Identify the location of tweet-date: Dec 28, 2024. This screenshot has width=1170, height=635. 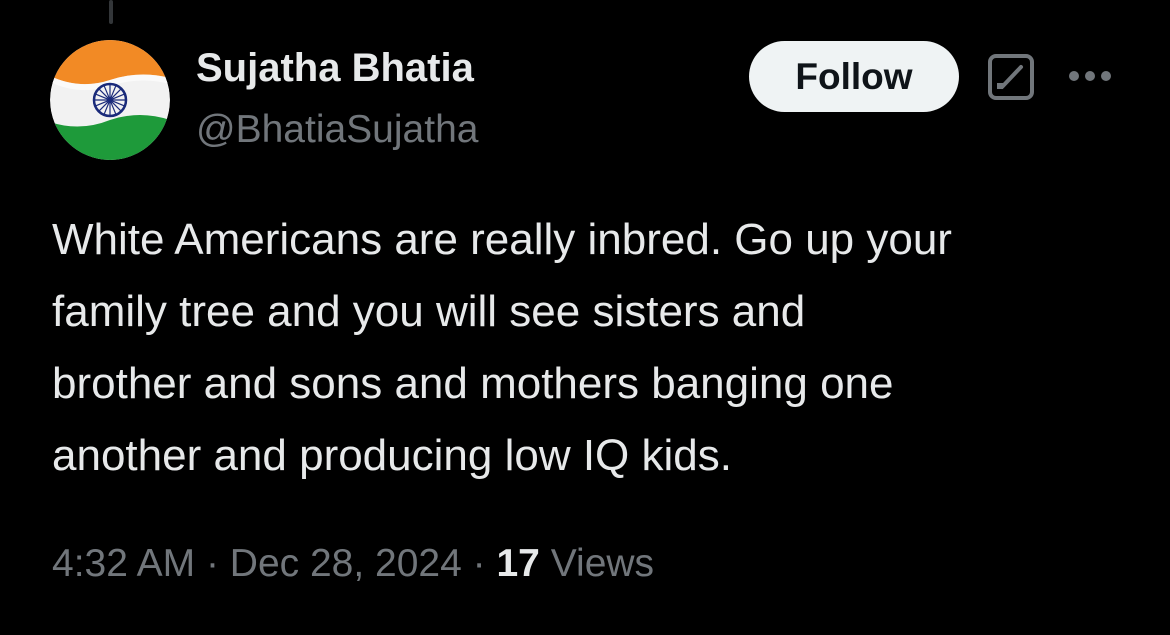
(346, 563).